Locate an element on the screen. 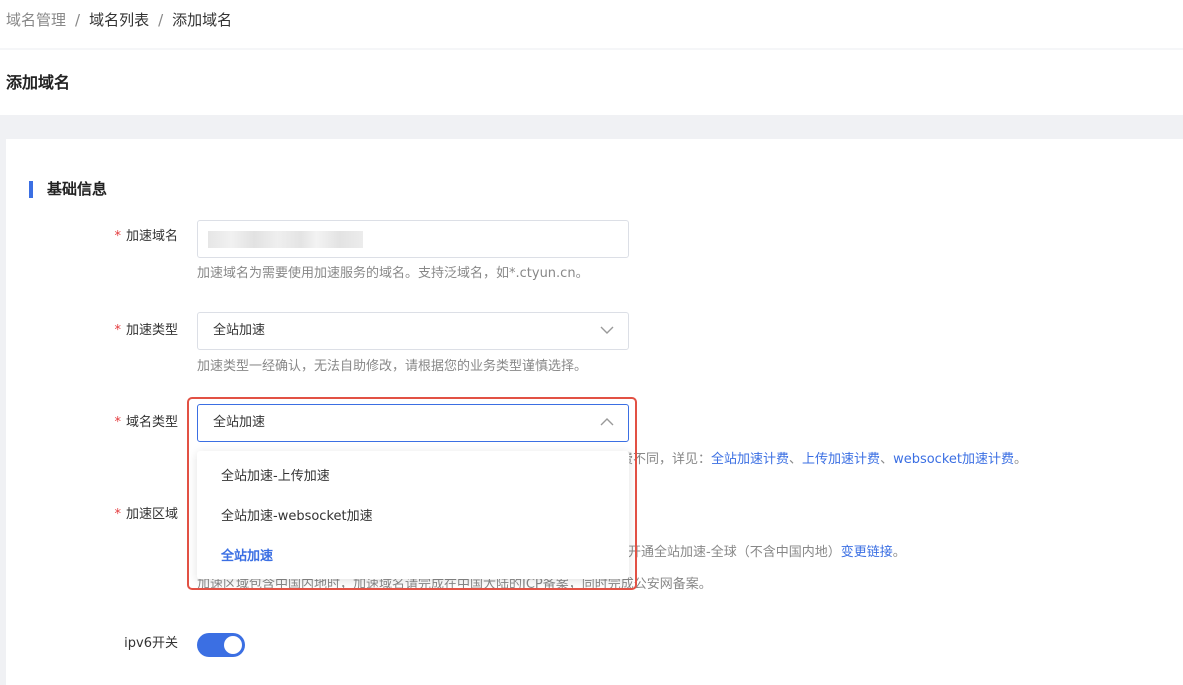 The width and height of the screenshot is (1183, 685). header-divider is located at coordinates (591, 49).